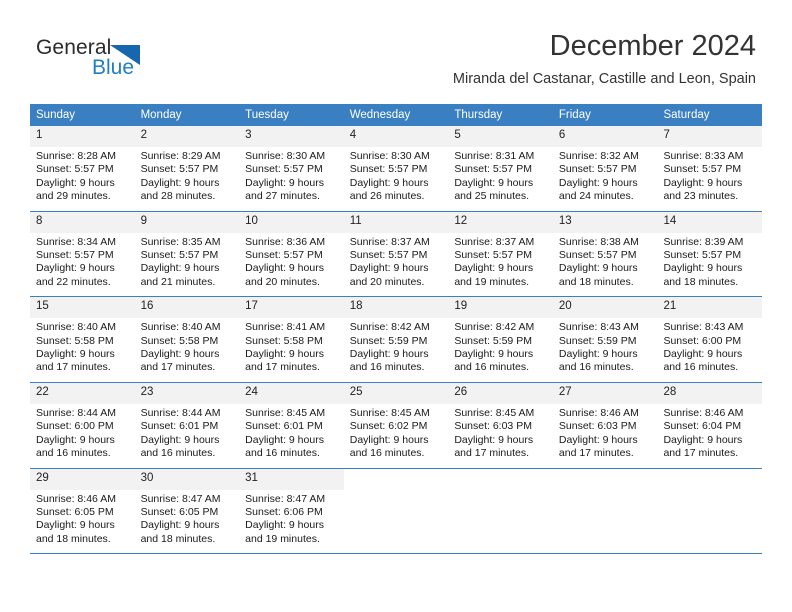  Describe the element at coordinates (180, 156) in the screenshot. I see `sunrise-text: Sunrise: 8:29 AM` at that location.